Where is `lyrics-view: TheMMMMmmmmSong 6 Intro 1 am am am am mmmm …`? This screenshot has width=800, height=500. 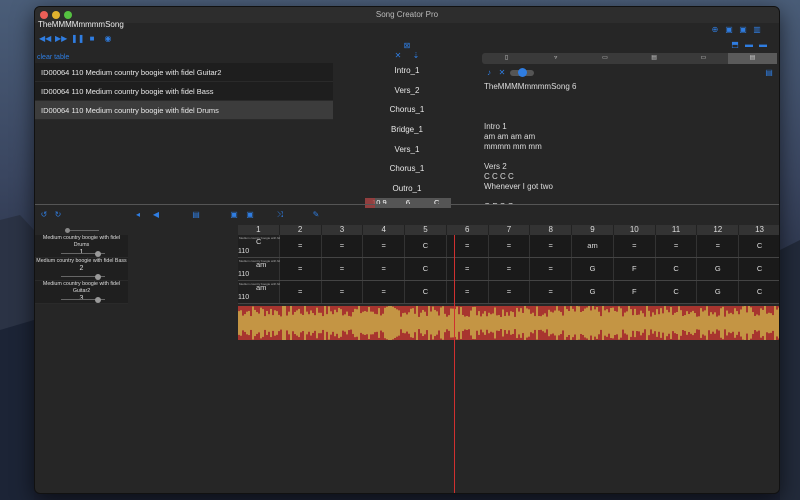 lyrics-view: TheMMMMmmmmSong 6 Intro 1 am am am am mmmm … is located at coordinates (629, 143).